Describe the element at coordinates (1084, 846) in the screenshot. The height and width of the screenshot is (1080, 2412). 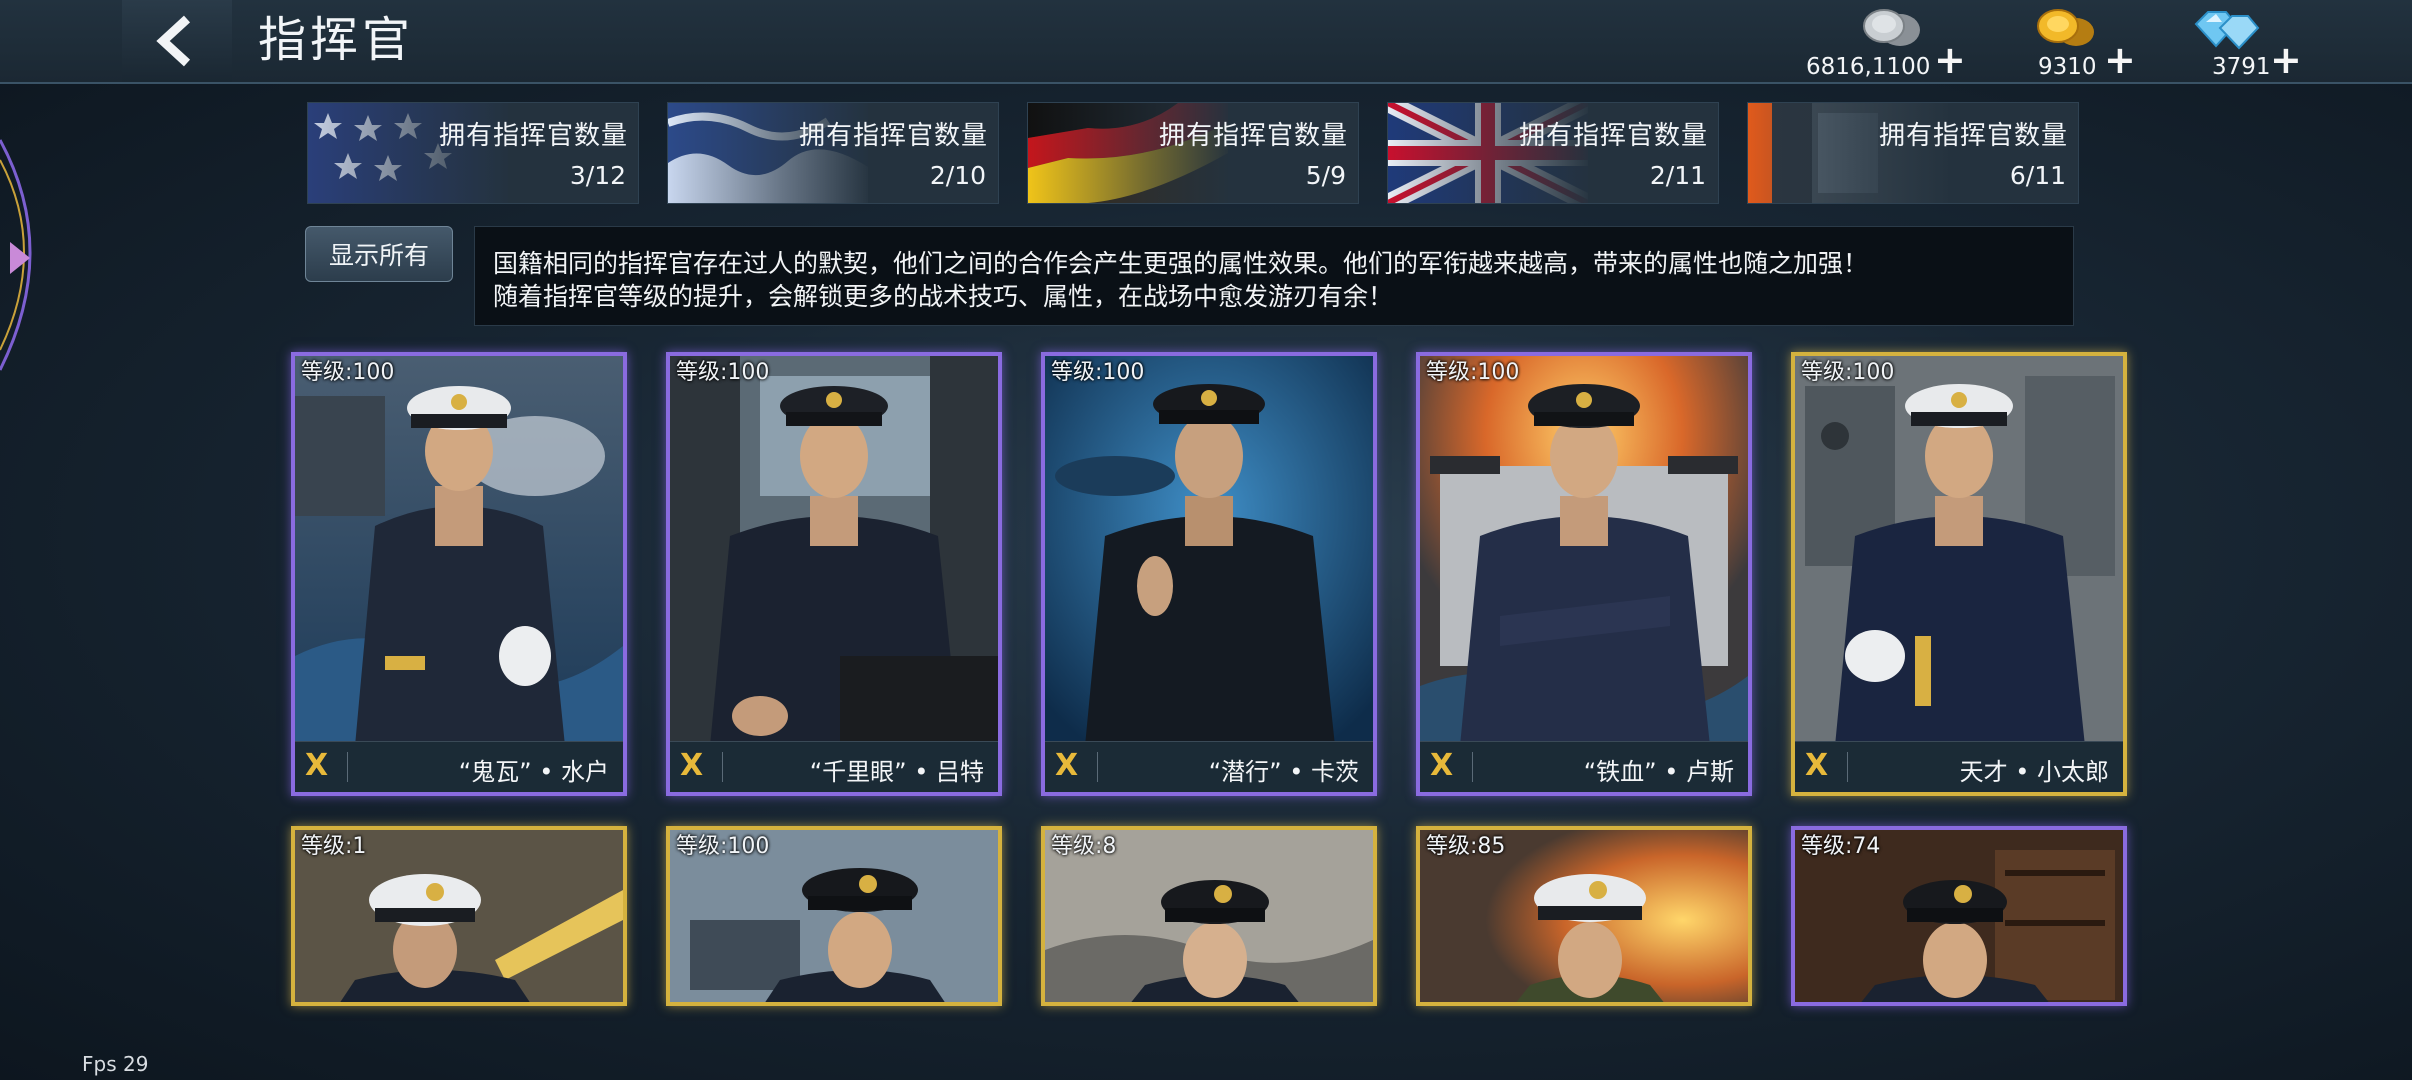
I see `commander-level: 等级:8` at that location.